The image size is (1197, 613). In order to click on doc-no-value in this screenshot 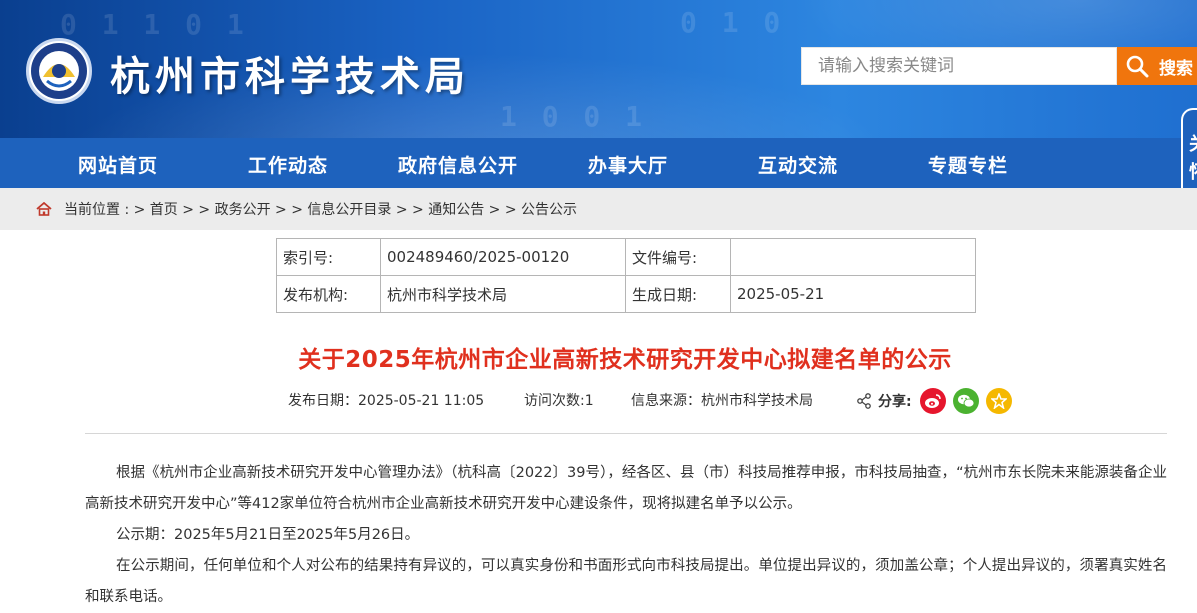, I will do `click(853, 257)`.